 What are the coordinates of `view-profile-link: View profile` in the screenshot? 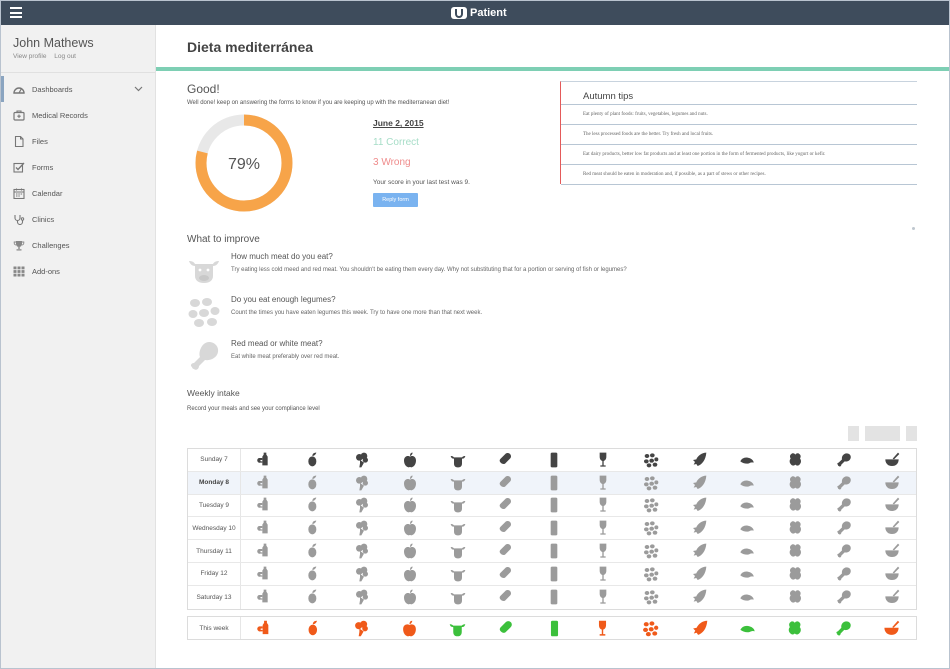 It's located at (29, 56).